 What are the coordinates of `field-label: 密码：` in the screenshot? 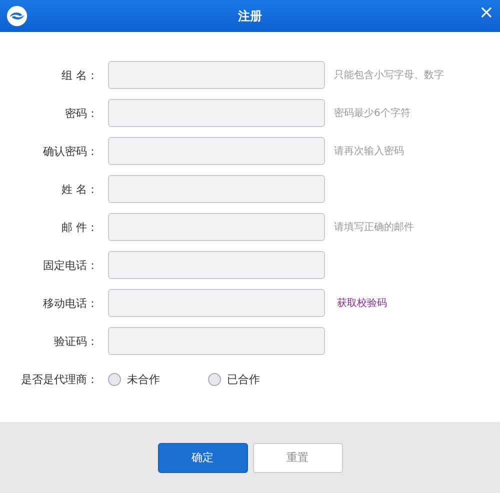 It's located at (81, 113).